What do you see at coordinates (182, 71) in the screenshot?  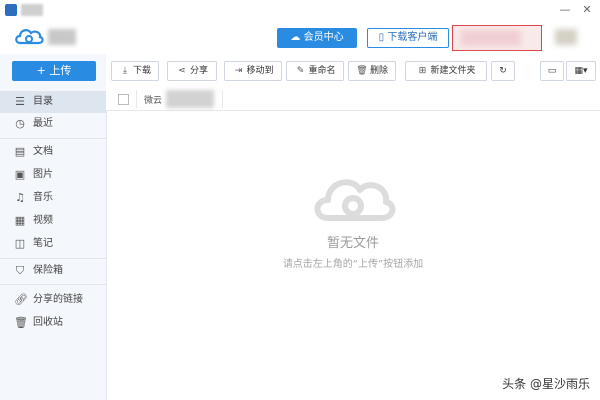 I see `share-icon: ⋖` at bounding box center [182, 71].